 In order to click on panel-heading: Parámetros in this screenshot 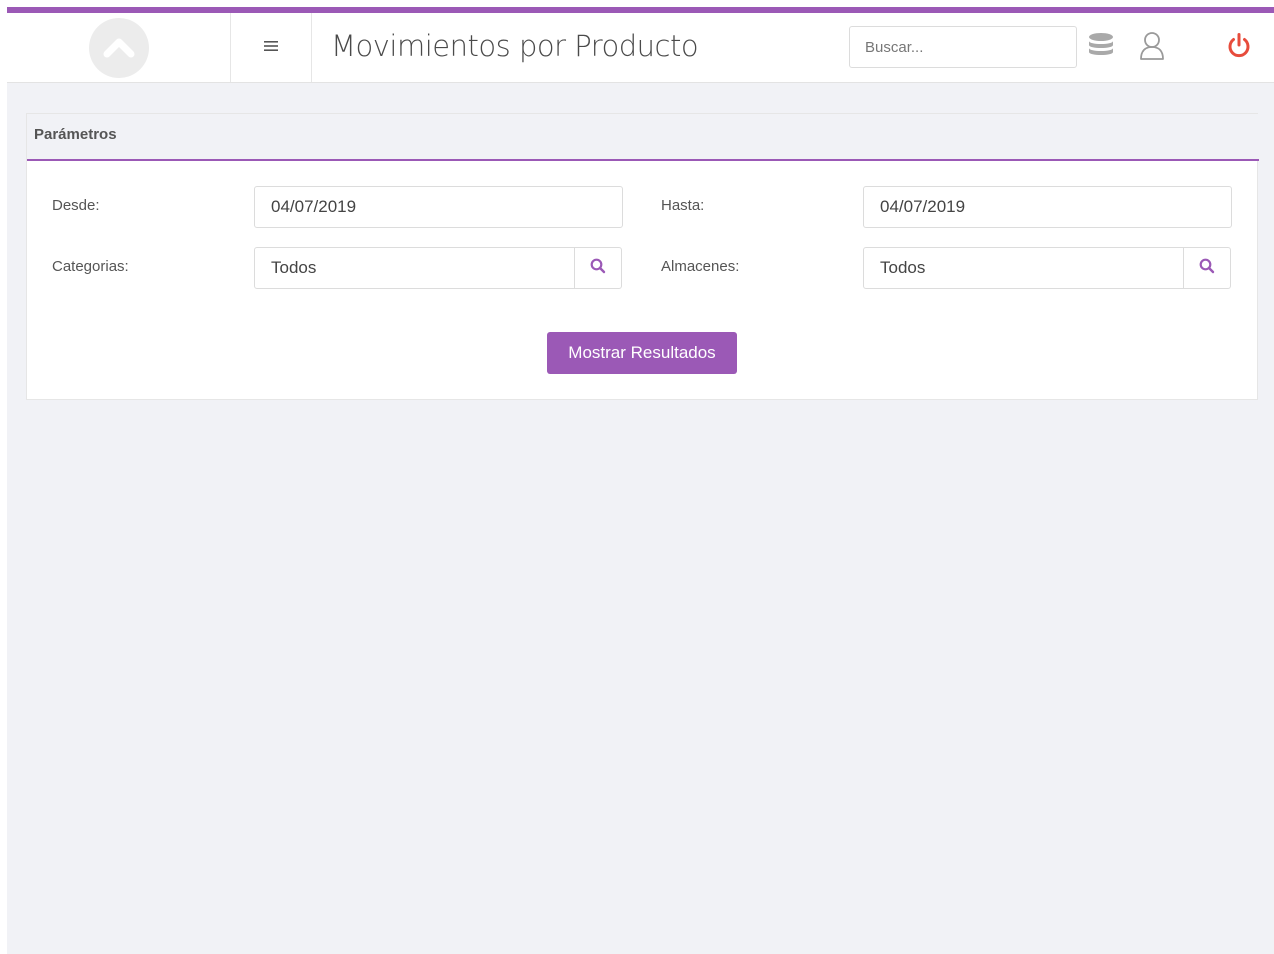, I will do `click(643, 137)`.